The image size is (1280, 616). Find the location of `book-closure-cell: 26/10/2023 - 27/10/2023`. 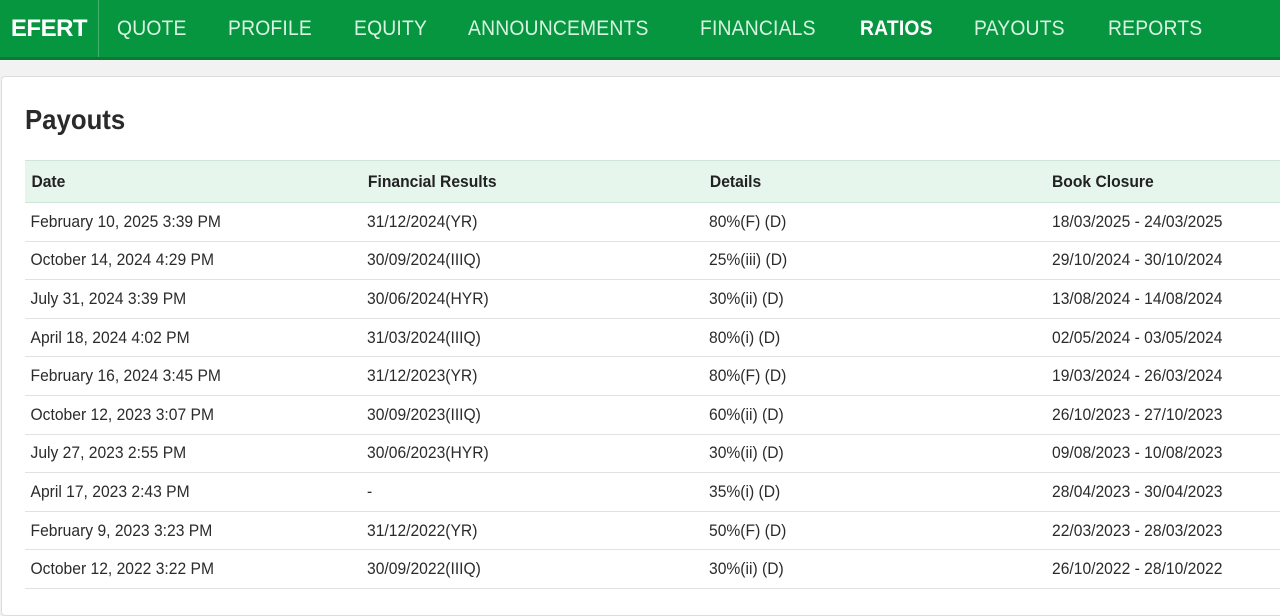

book-closure-cell: 26/10/2023 - 27/10/2023 is located at coordinates (1137, 414).